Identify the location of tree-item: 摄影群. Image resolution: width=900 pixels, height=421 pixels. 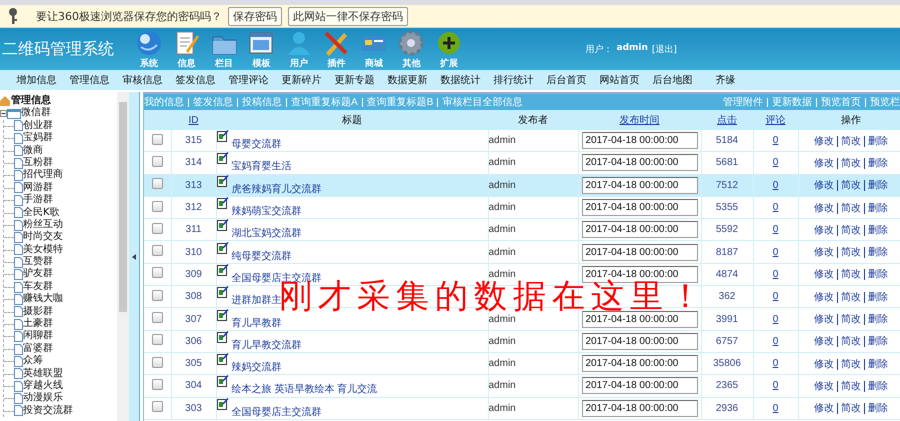
(38, 312).